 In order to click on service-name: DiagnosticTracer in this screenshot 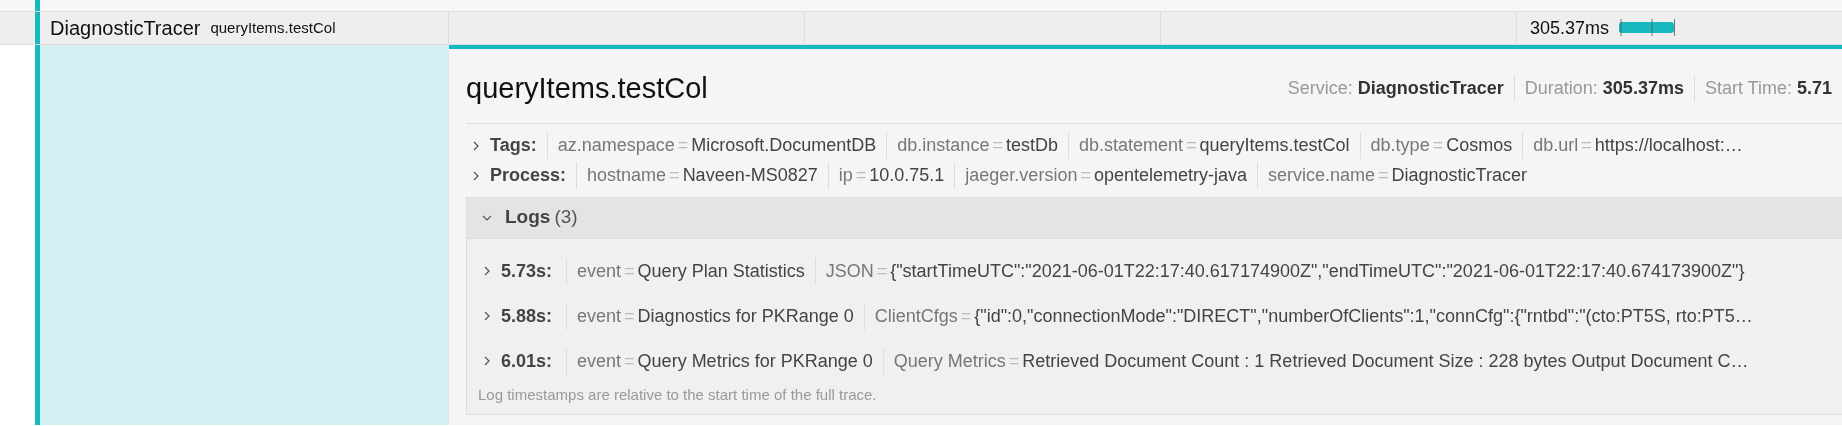, I will do `click(125, 28)`.